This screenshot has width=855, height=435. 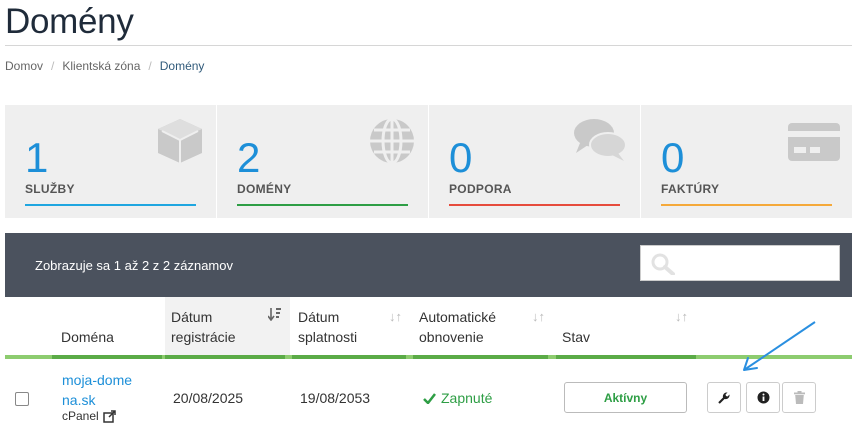 What do you see at coordinates (746, 161) in the screenshot?
I see `stat-invoices: 0 FAKTÚRY` at bounding box center [746, 161].